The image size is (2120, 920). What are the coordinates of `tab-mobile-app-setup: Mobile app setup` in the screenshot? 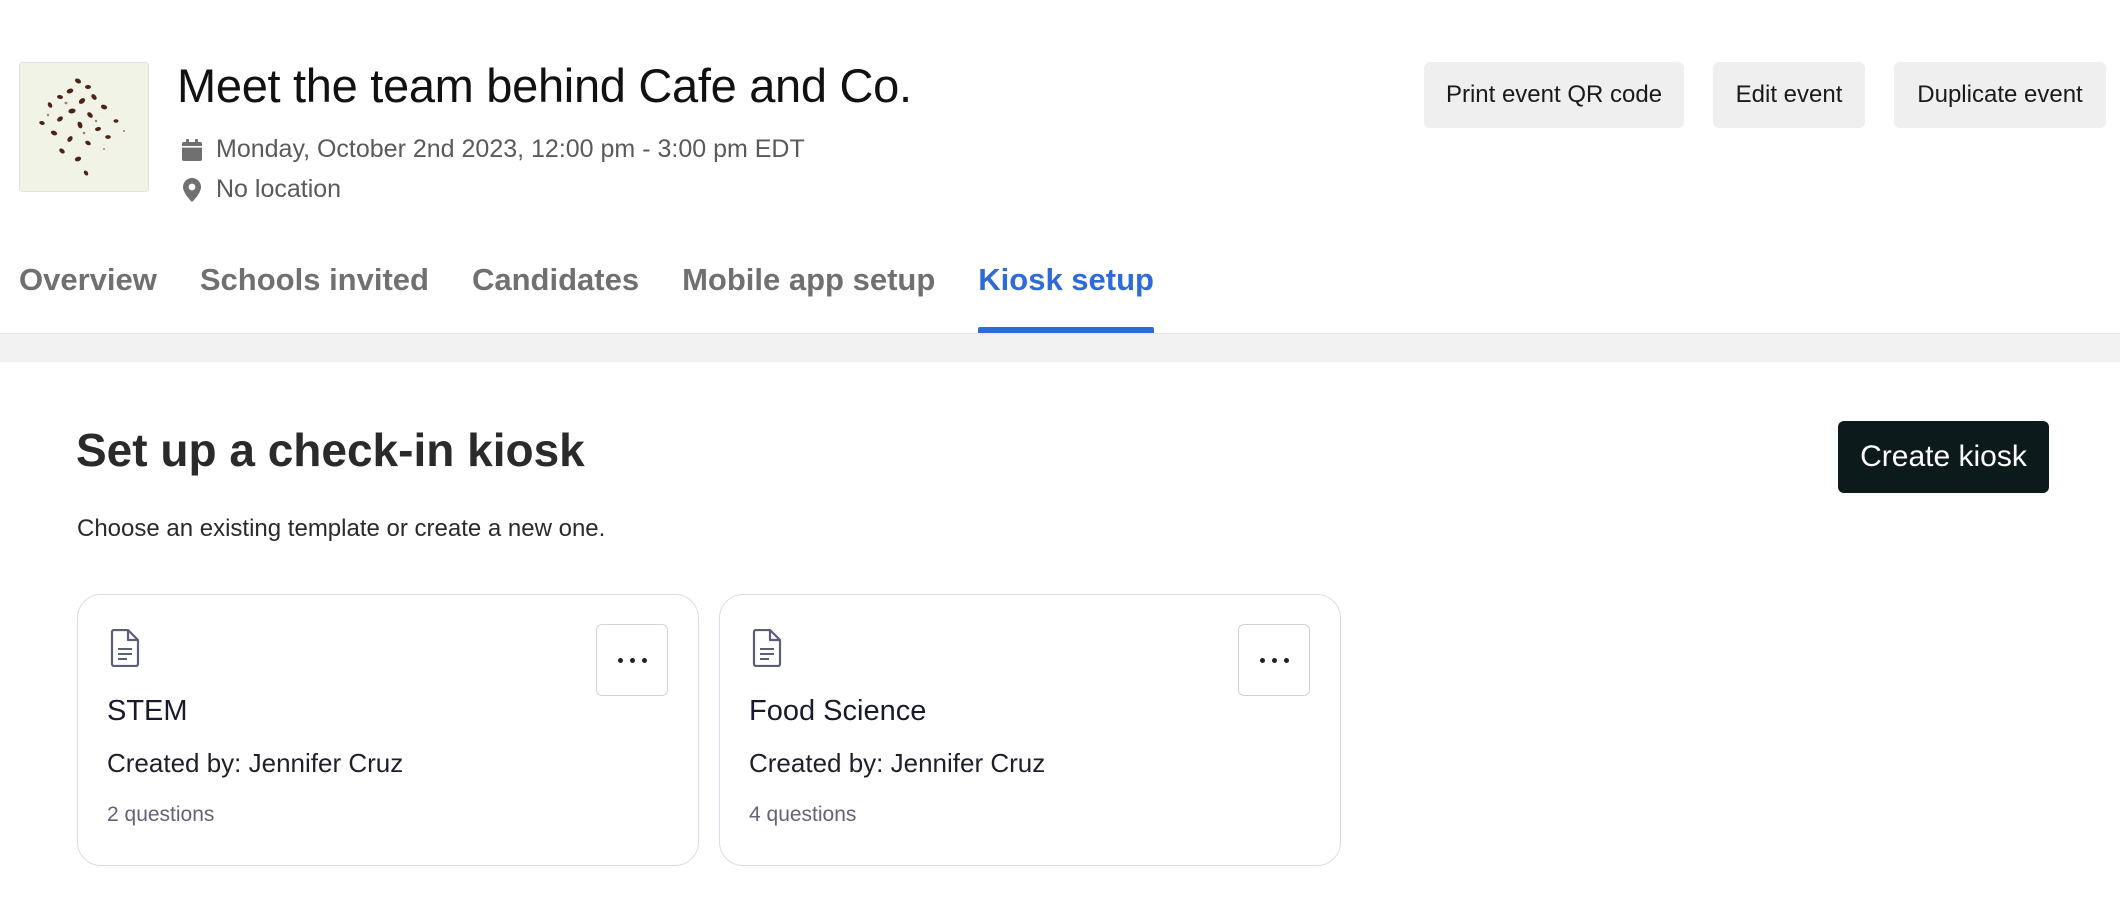 It's located at (808, 298).